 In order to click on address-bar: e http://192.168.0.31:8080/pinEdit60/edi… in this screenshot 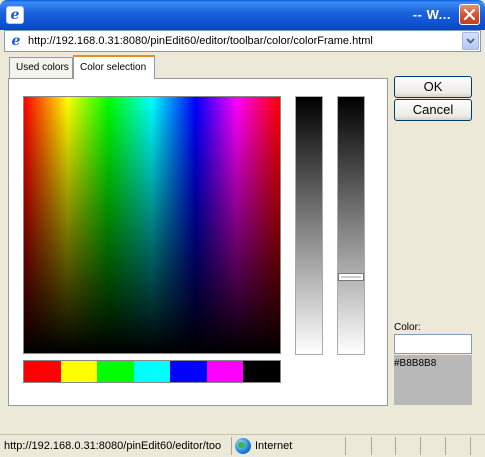, I will do `click(242, 41)`.